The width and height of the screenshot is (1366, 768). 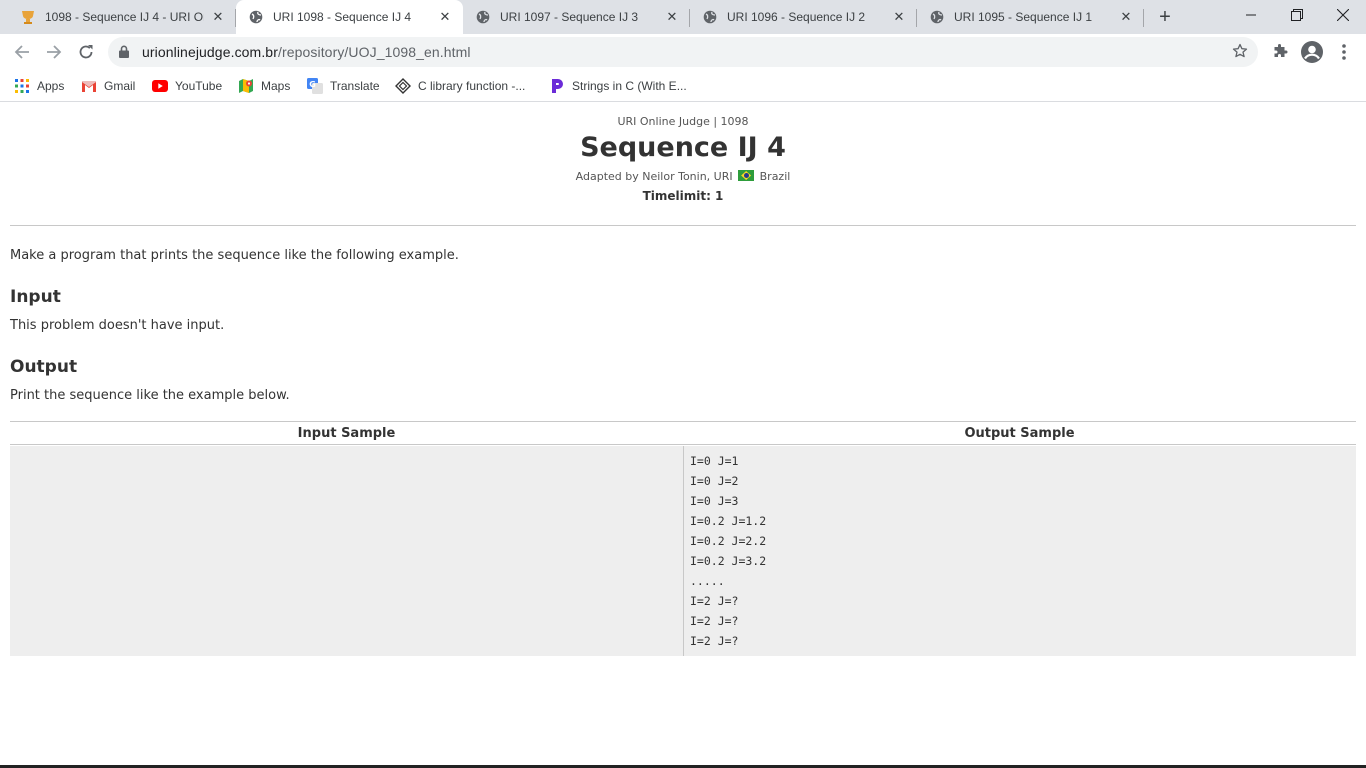 I want to click on more-vert-icon, so click(x=1344, y=52).